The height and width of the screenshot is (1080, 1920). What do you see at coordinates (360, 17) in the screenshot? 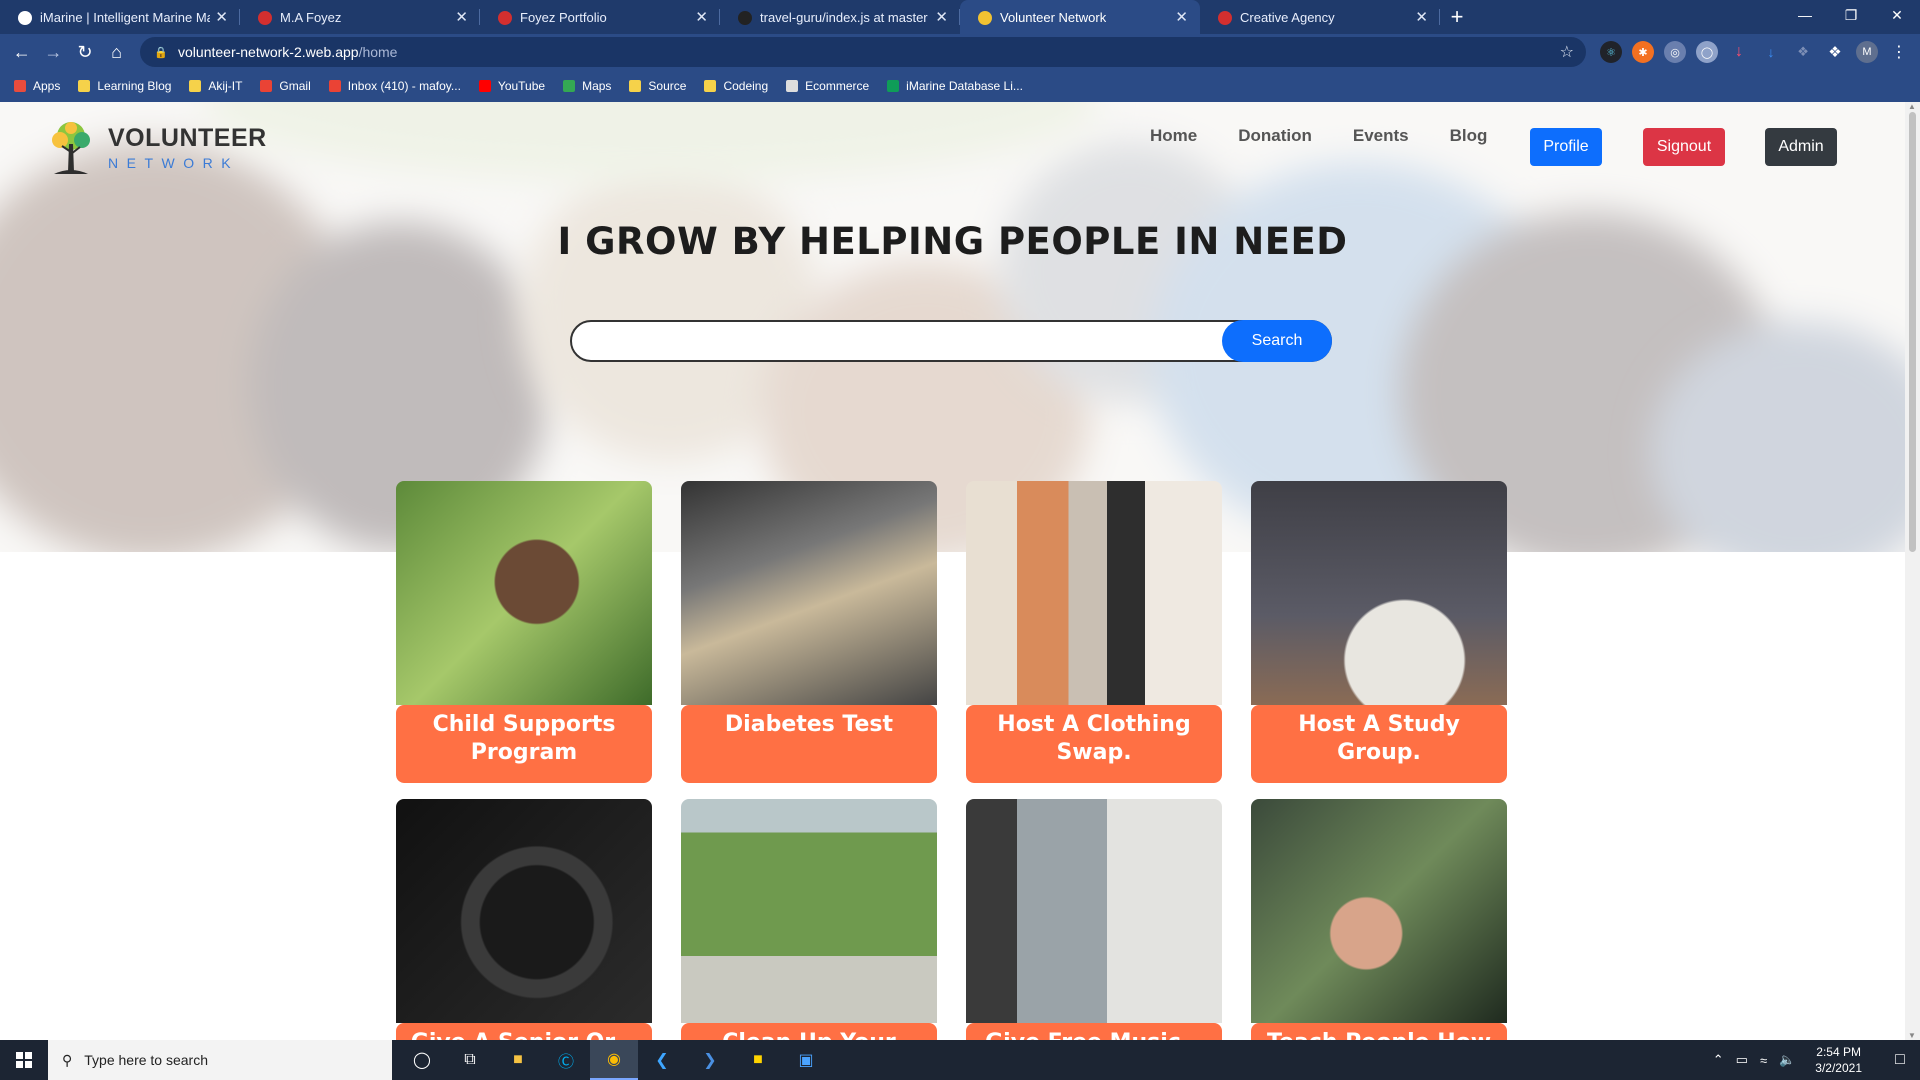
I see `browser-tab: M.A Foyez ✕` at bounding box center [360, 17].